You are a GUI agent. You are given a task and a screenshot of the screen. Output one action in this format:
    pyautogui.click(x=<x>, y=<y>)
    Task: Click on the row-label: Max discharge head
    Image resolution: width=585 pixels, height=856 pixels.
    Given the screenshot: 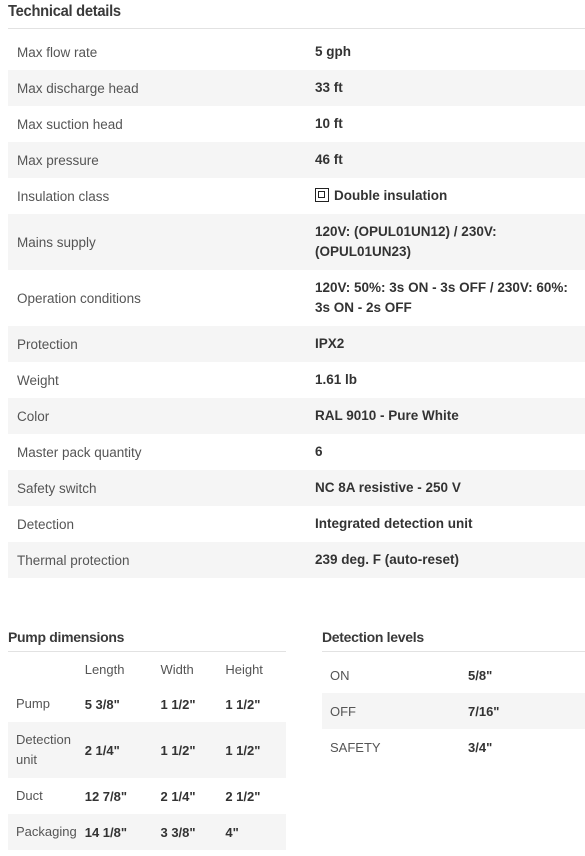 What is the action you would take?
    pyautogui.click(x=157, y=88)
    